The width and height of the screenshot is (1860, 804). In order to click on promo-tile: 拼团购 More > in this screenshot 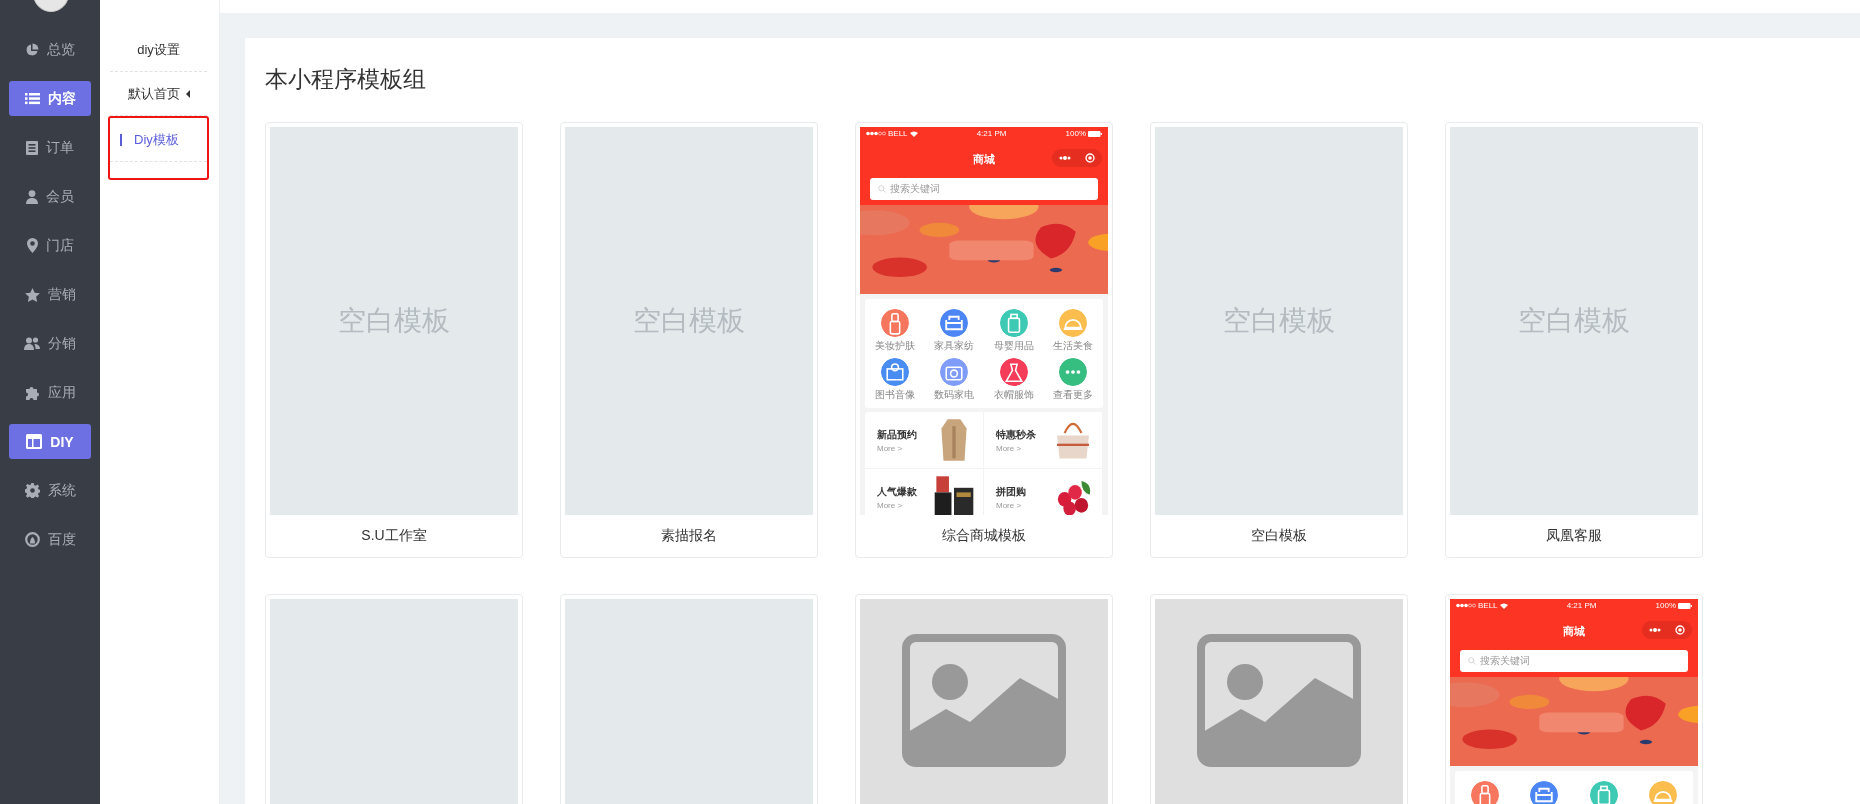, I will do `click(1043, 492)`.